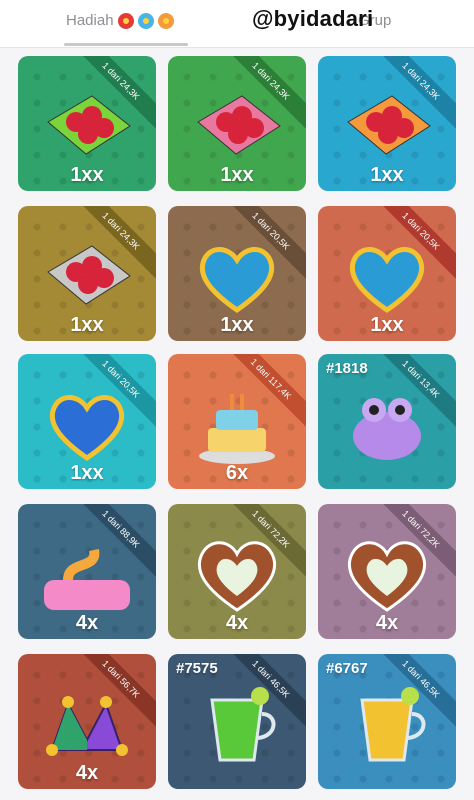 The height and width of the screenshot is (800, 474). I want to click on gift-card-strawberry-box-letters: 1 dari 24,3K 1xx, so click(87, 273).